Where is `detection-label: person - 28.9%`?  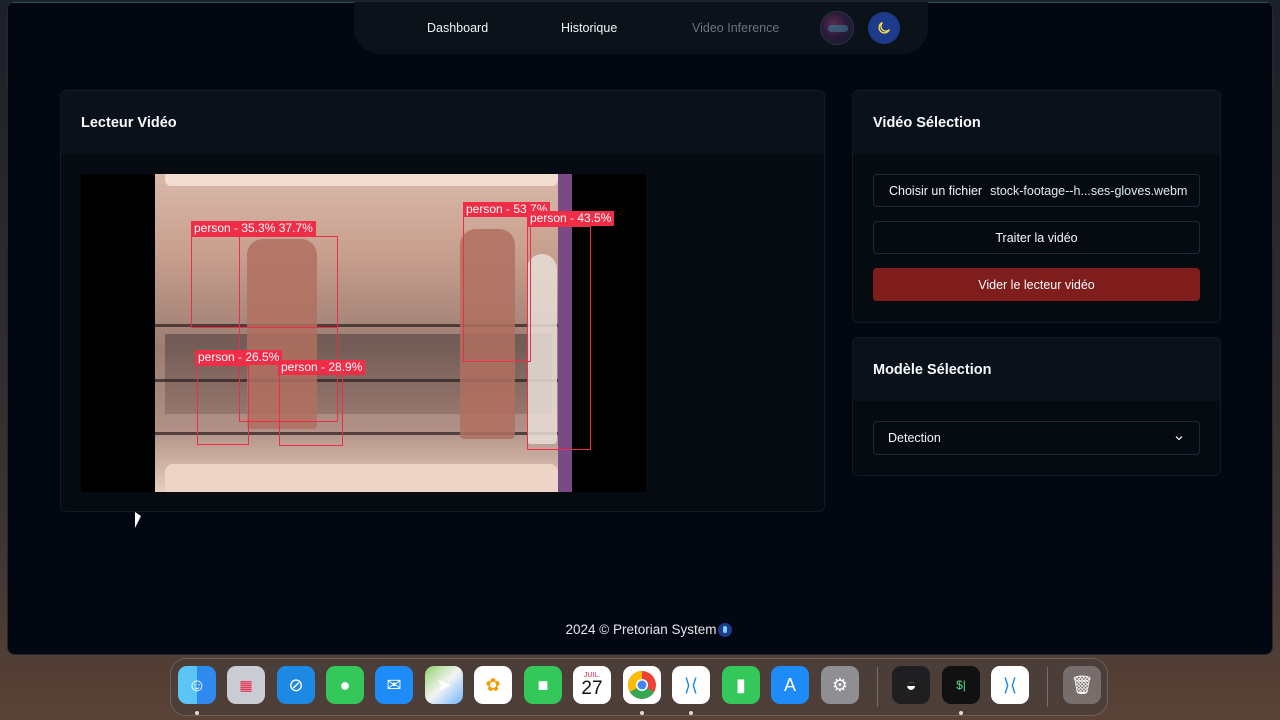
detection-label: person - 28.9% is located at coordinates (322, 367).